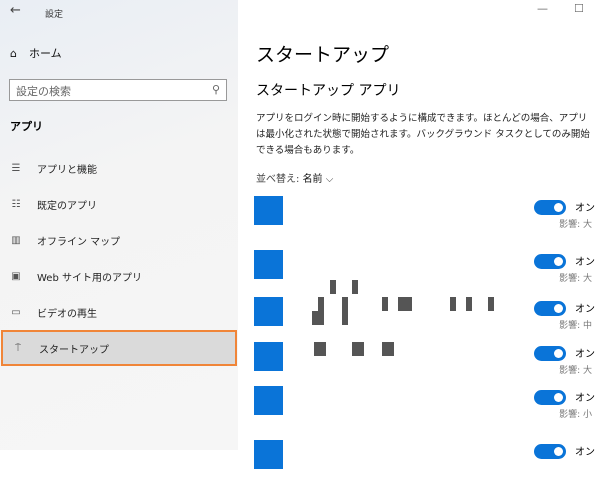 Image resolution: width=600 pixels, height=480 pixels. What do you see at coordinates (575, 415) in the screenshot?
I see `impact-label: 影響: 小` at bounding box center [575, 415].